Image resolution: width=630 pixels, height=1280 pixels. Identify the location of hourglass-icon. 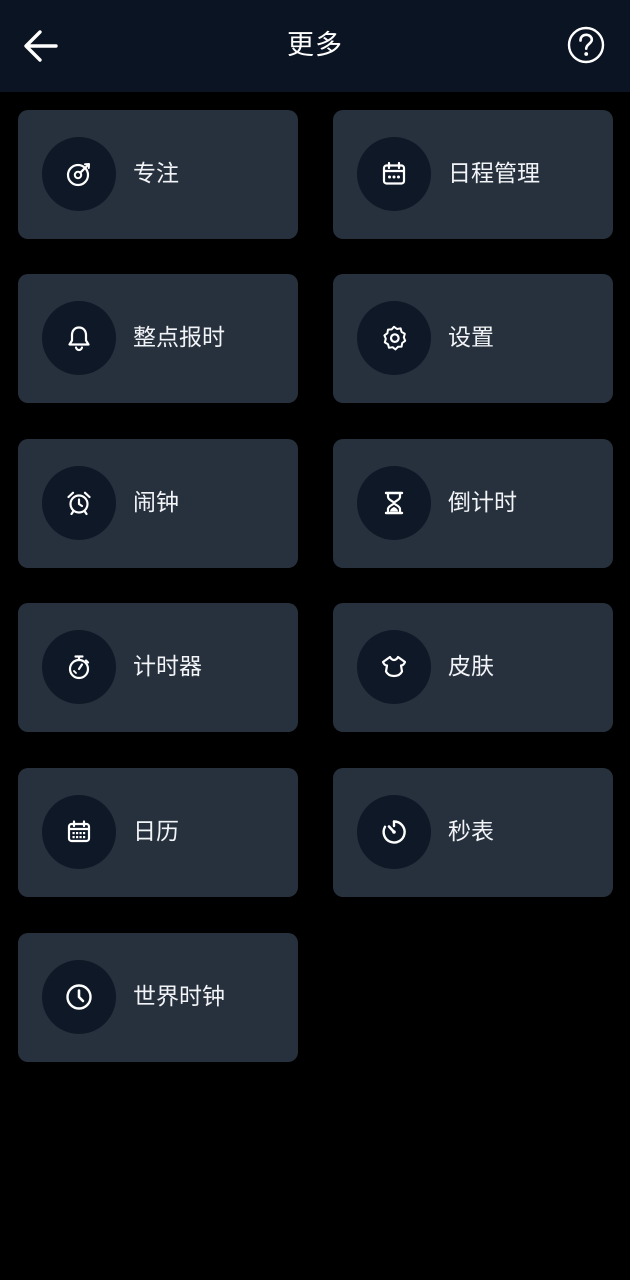
(394, 503).